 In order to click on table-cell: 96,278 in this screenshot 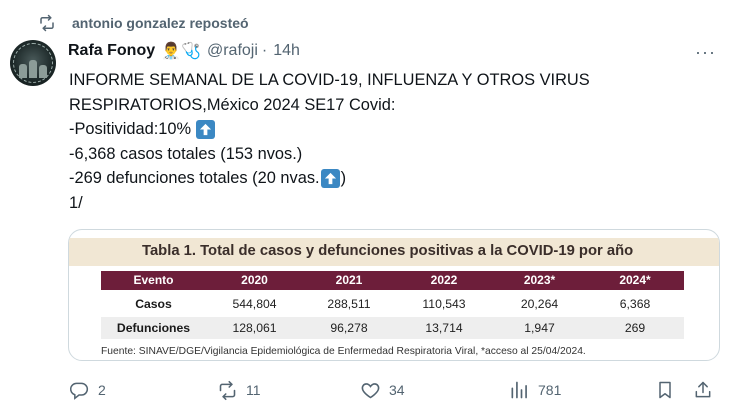, I will do `click(349, 328)`.